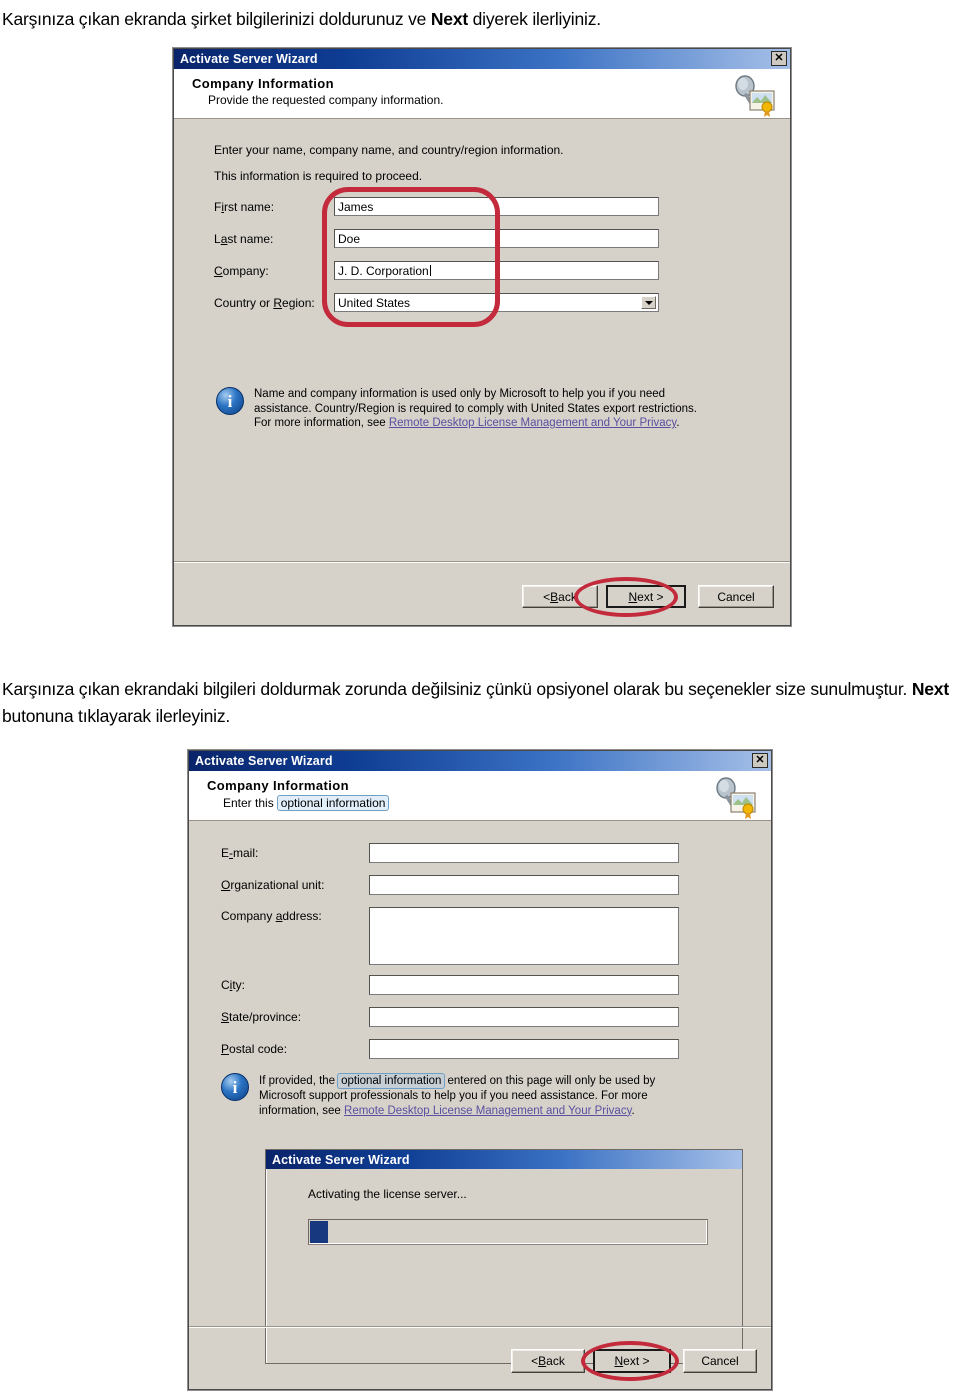  Describe the element at coordinates (449, 19) in the screenshot. I see `paragraph-1-bold-next: Next` at that location.